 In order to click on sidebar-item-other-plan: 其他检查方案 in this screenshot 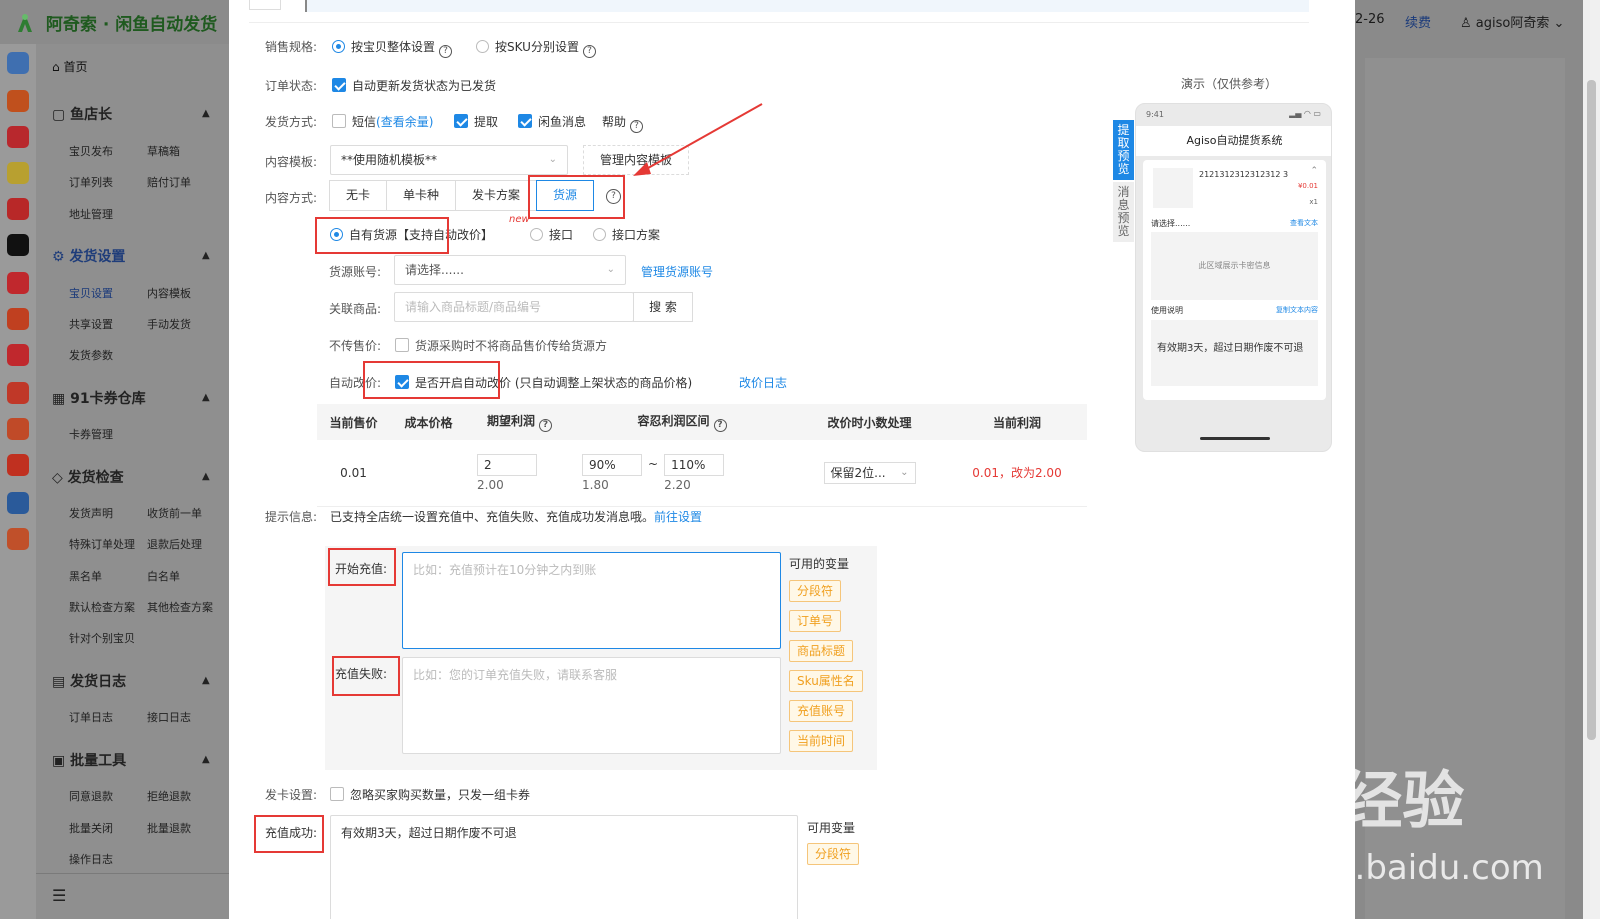, I will do `click(180, 607)`.